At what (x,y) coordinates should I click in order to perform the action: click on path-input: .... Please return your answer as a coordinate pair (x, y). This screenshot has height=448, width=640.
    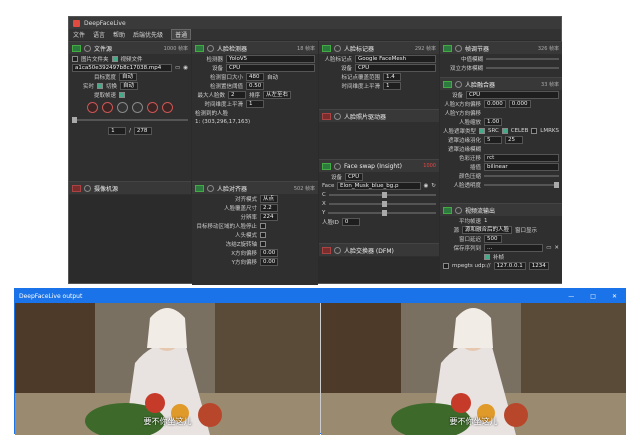
    Looking at the image, I should click on (514, 247).